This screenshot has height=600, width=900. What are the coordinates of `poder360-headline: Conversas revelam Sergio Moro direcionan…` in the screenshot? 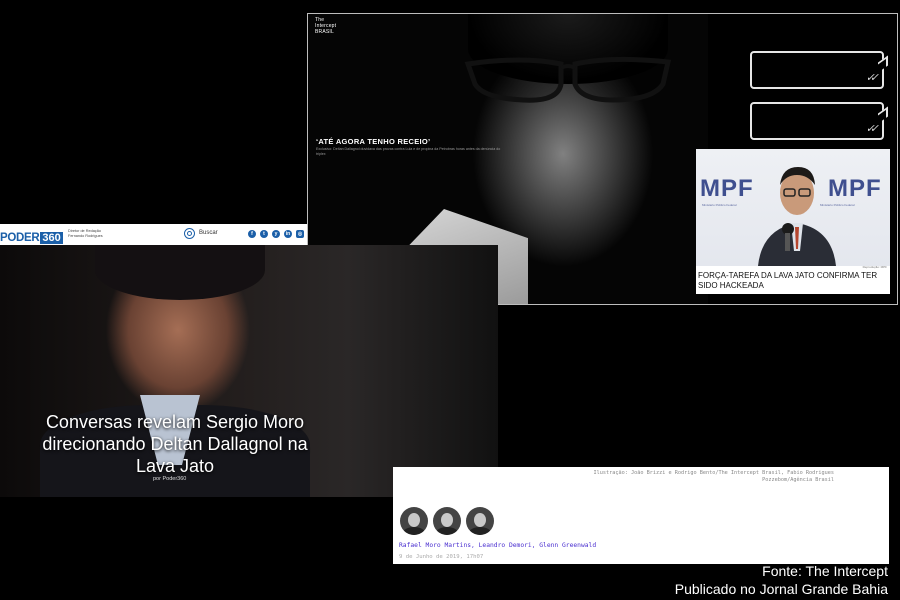 It's located at (175, 444).